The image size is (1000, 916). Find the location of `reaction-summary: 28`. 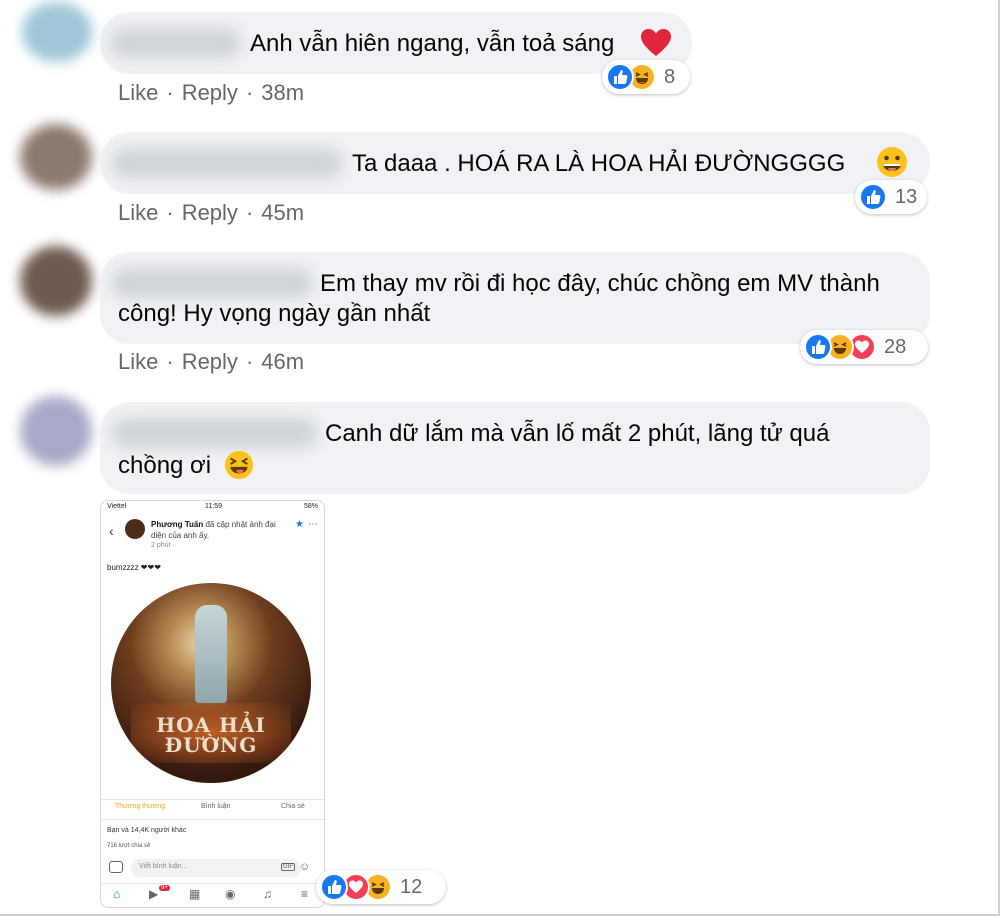

reaction-summary: 28 is located at coordinates (864, 347).